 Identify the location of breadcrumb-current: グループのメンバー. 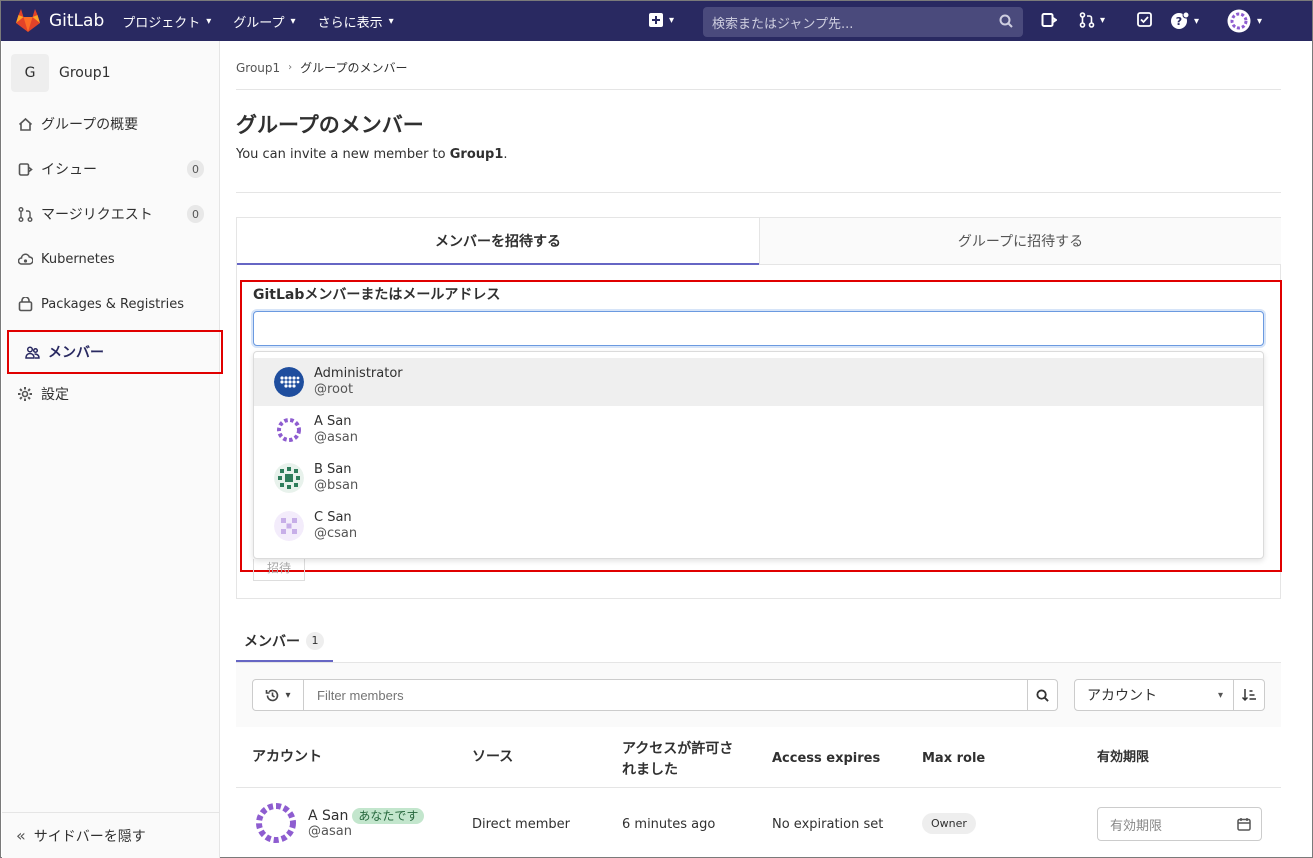
(353, 67).